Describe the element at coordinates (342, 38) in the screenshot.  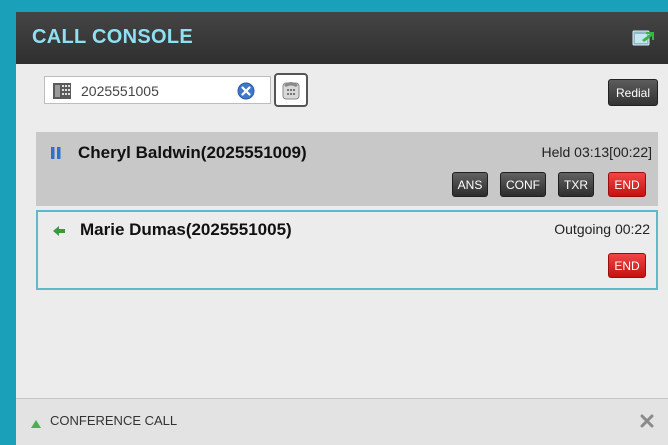
I see `console-header: CALL CONSOLE` at that location.